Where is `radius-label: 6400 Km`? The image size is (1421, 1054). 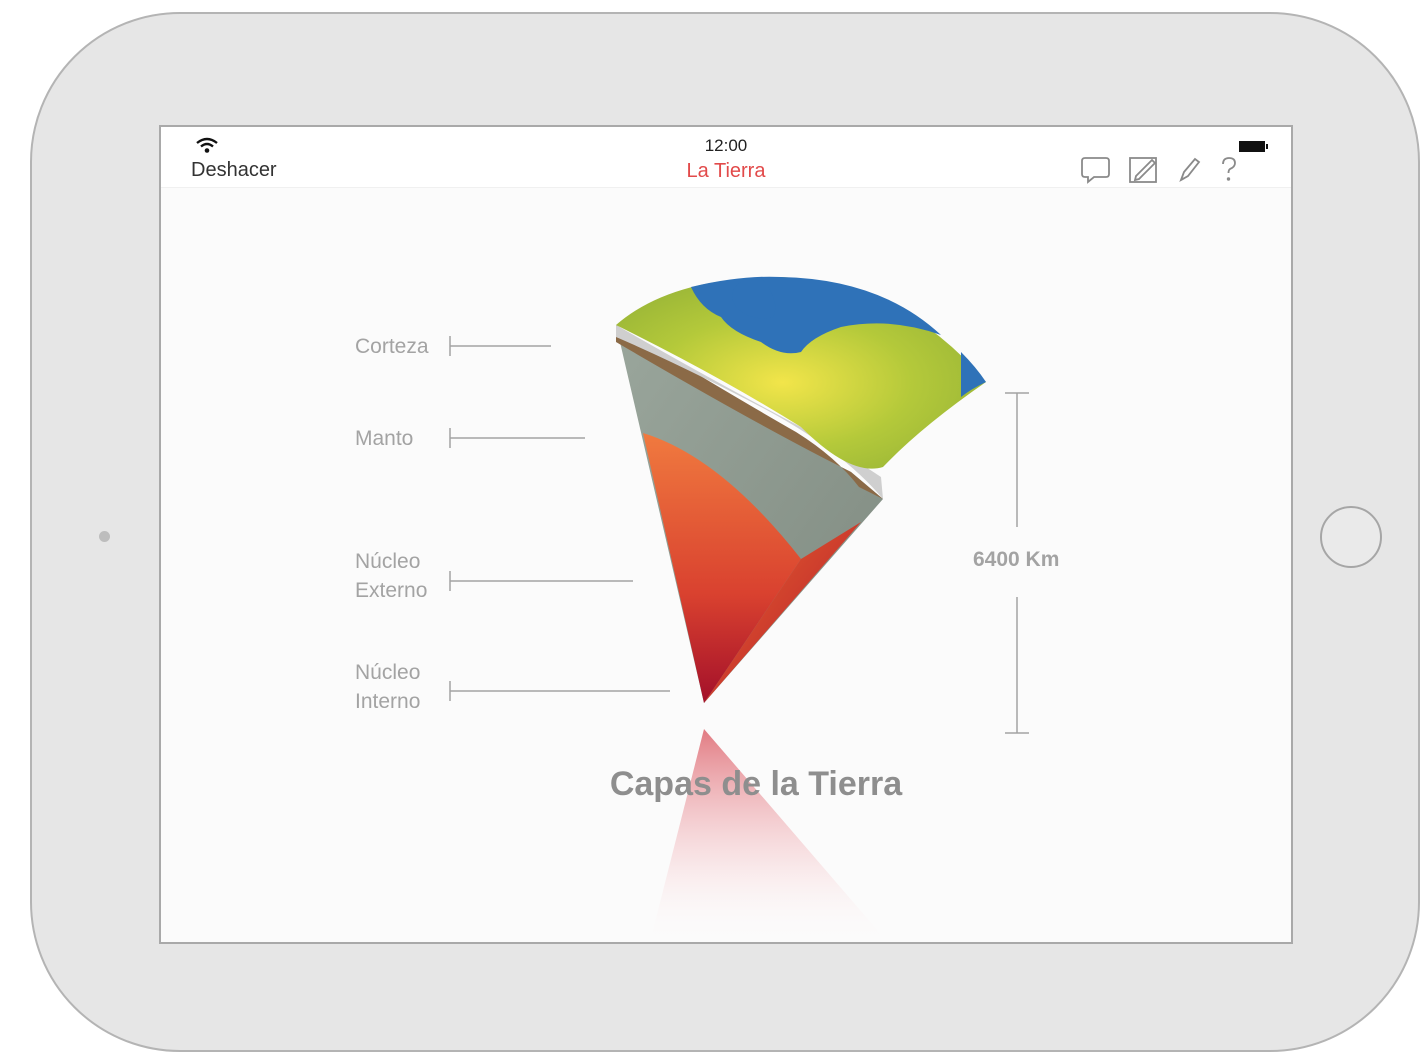
radius-label: 6400 Km is located at coordinates (1016, 559).